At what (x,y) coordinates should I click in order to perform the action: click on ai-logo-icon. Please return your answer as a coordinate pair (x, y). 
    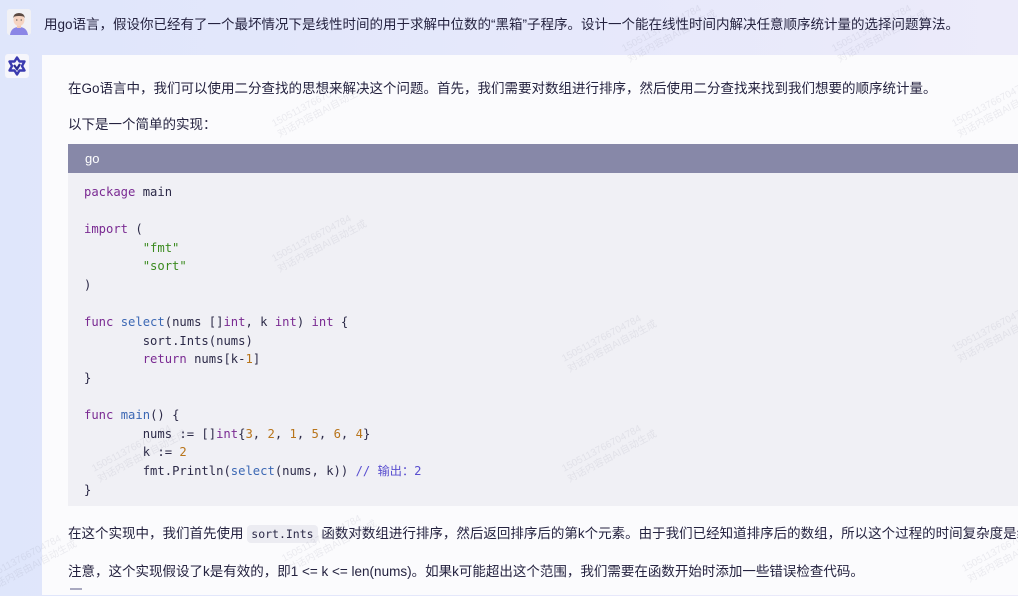
    Looking at the image, I should click on (17, 66).